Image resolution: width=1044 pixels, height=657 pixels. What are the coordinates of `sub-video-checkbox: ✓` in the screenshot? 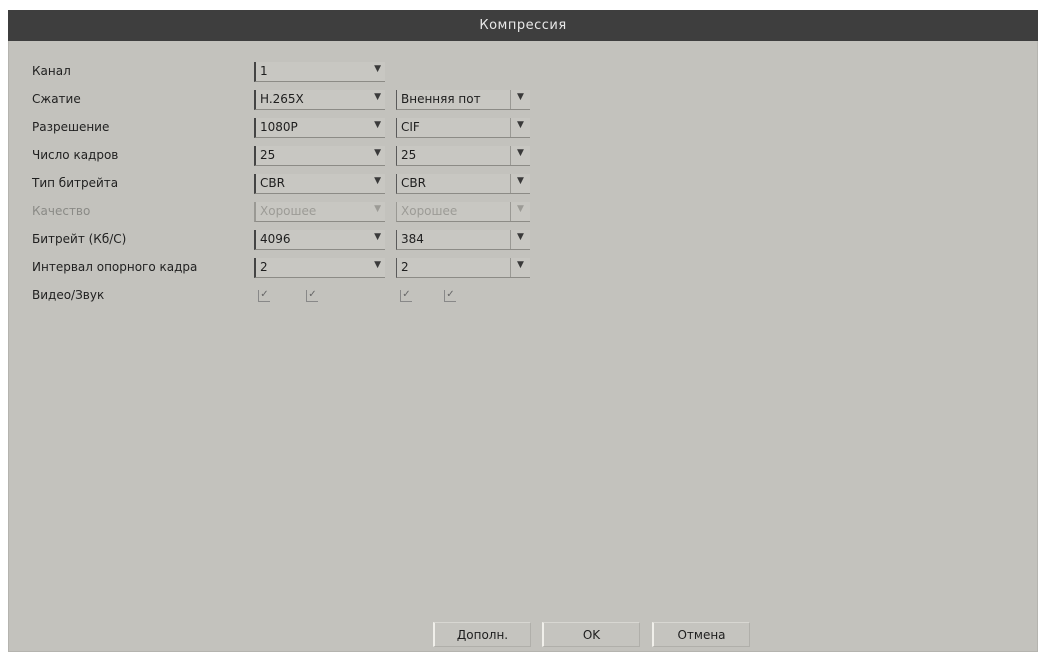 It's located at (406, 296).